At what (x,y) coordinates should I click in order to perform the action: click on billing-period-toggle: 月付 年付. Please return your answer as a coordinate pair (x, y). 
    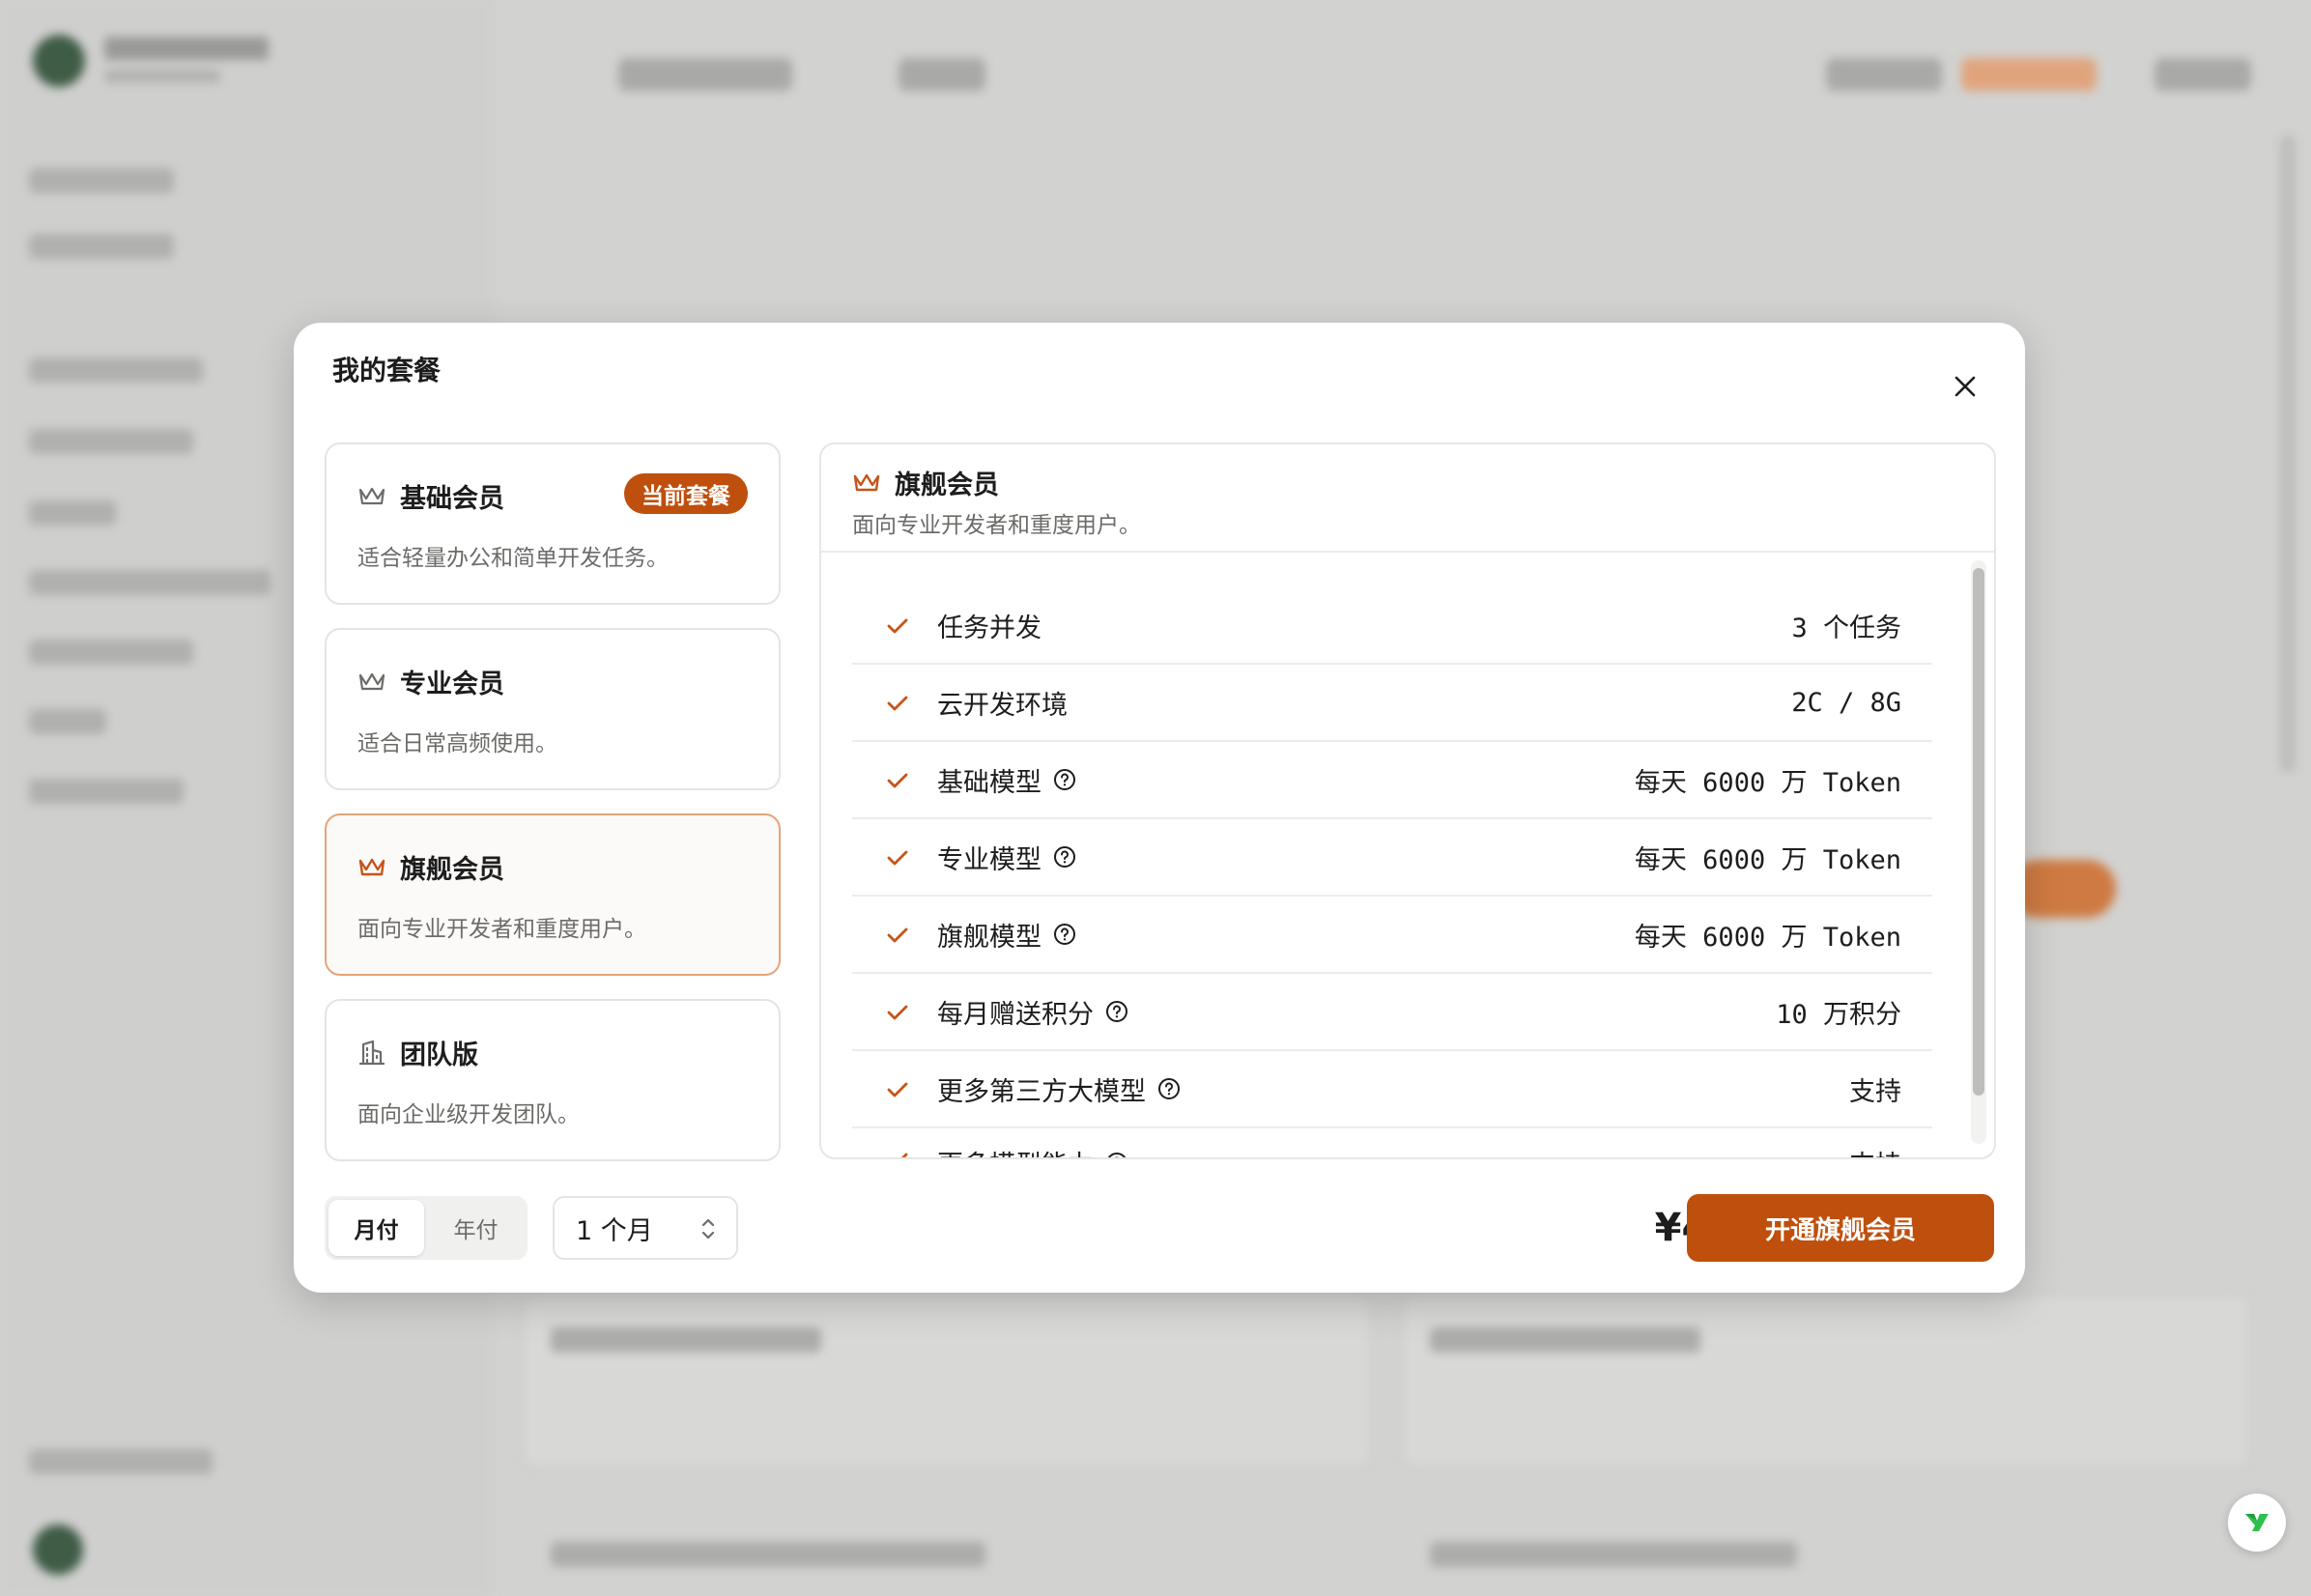
    Looking at the image, I should click on (426, 1228).